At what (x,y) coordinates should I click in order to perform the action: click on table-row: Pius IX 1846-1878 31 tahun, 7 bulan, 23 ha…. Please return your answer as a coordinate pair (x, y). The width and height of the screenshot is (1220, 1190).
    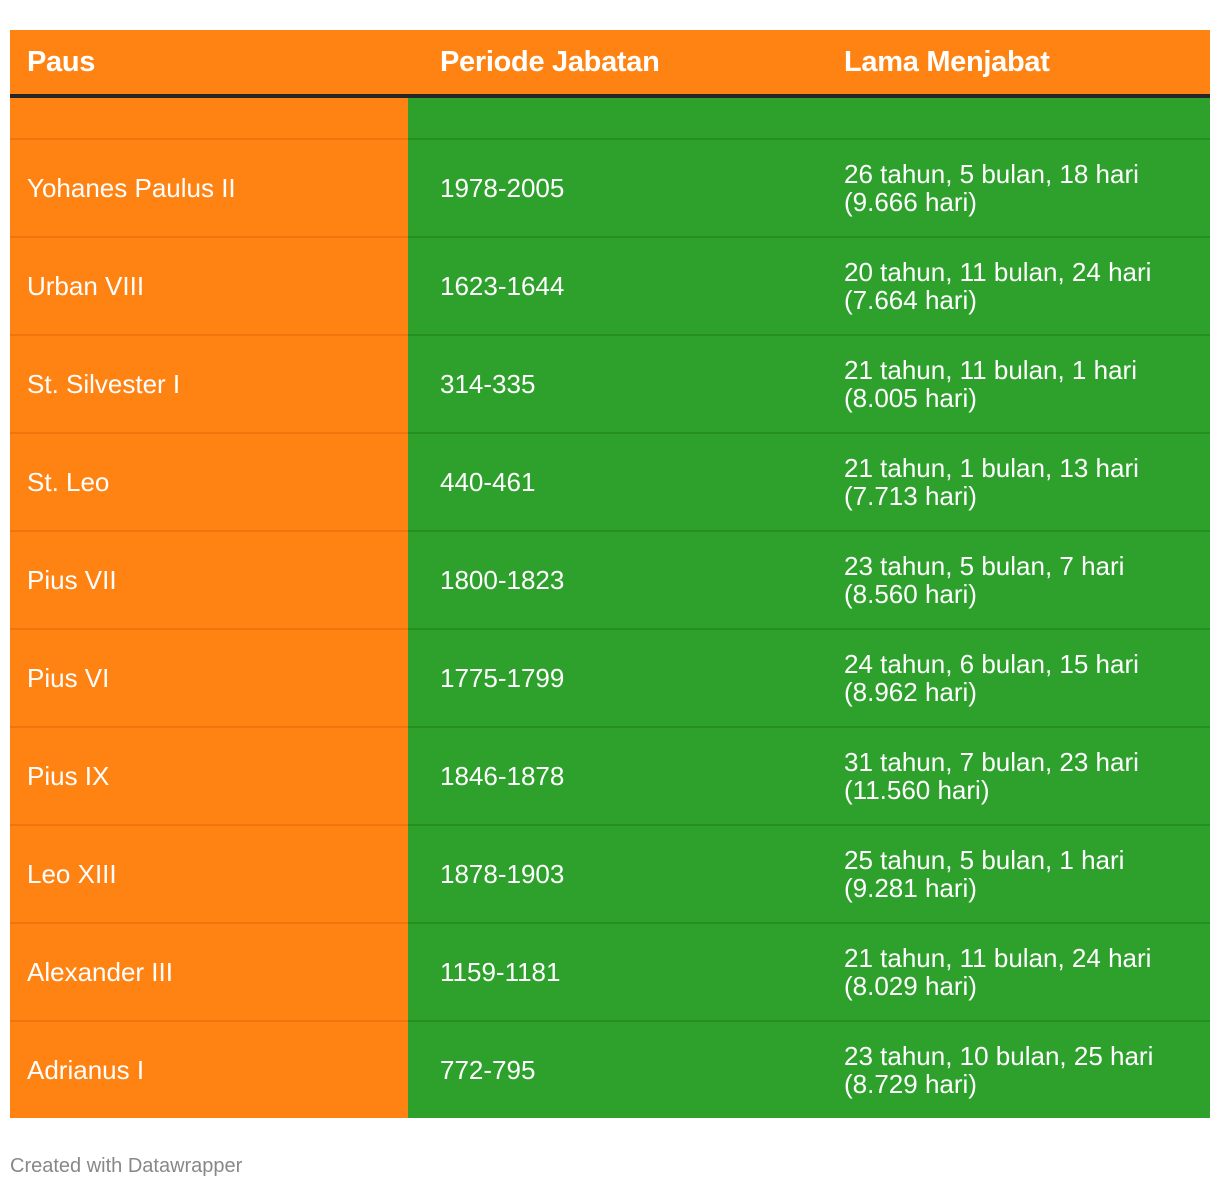
    Looking at the image, I should click on (610, 775).